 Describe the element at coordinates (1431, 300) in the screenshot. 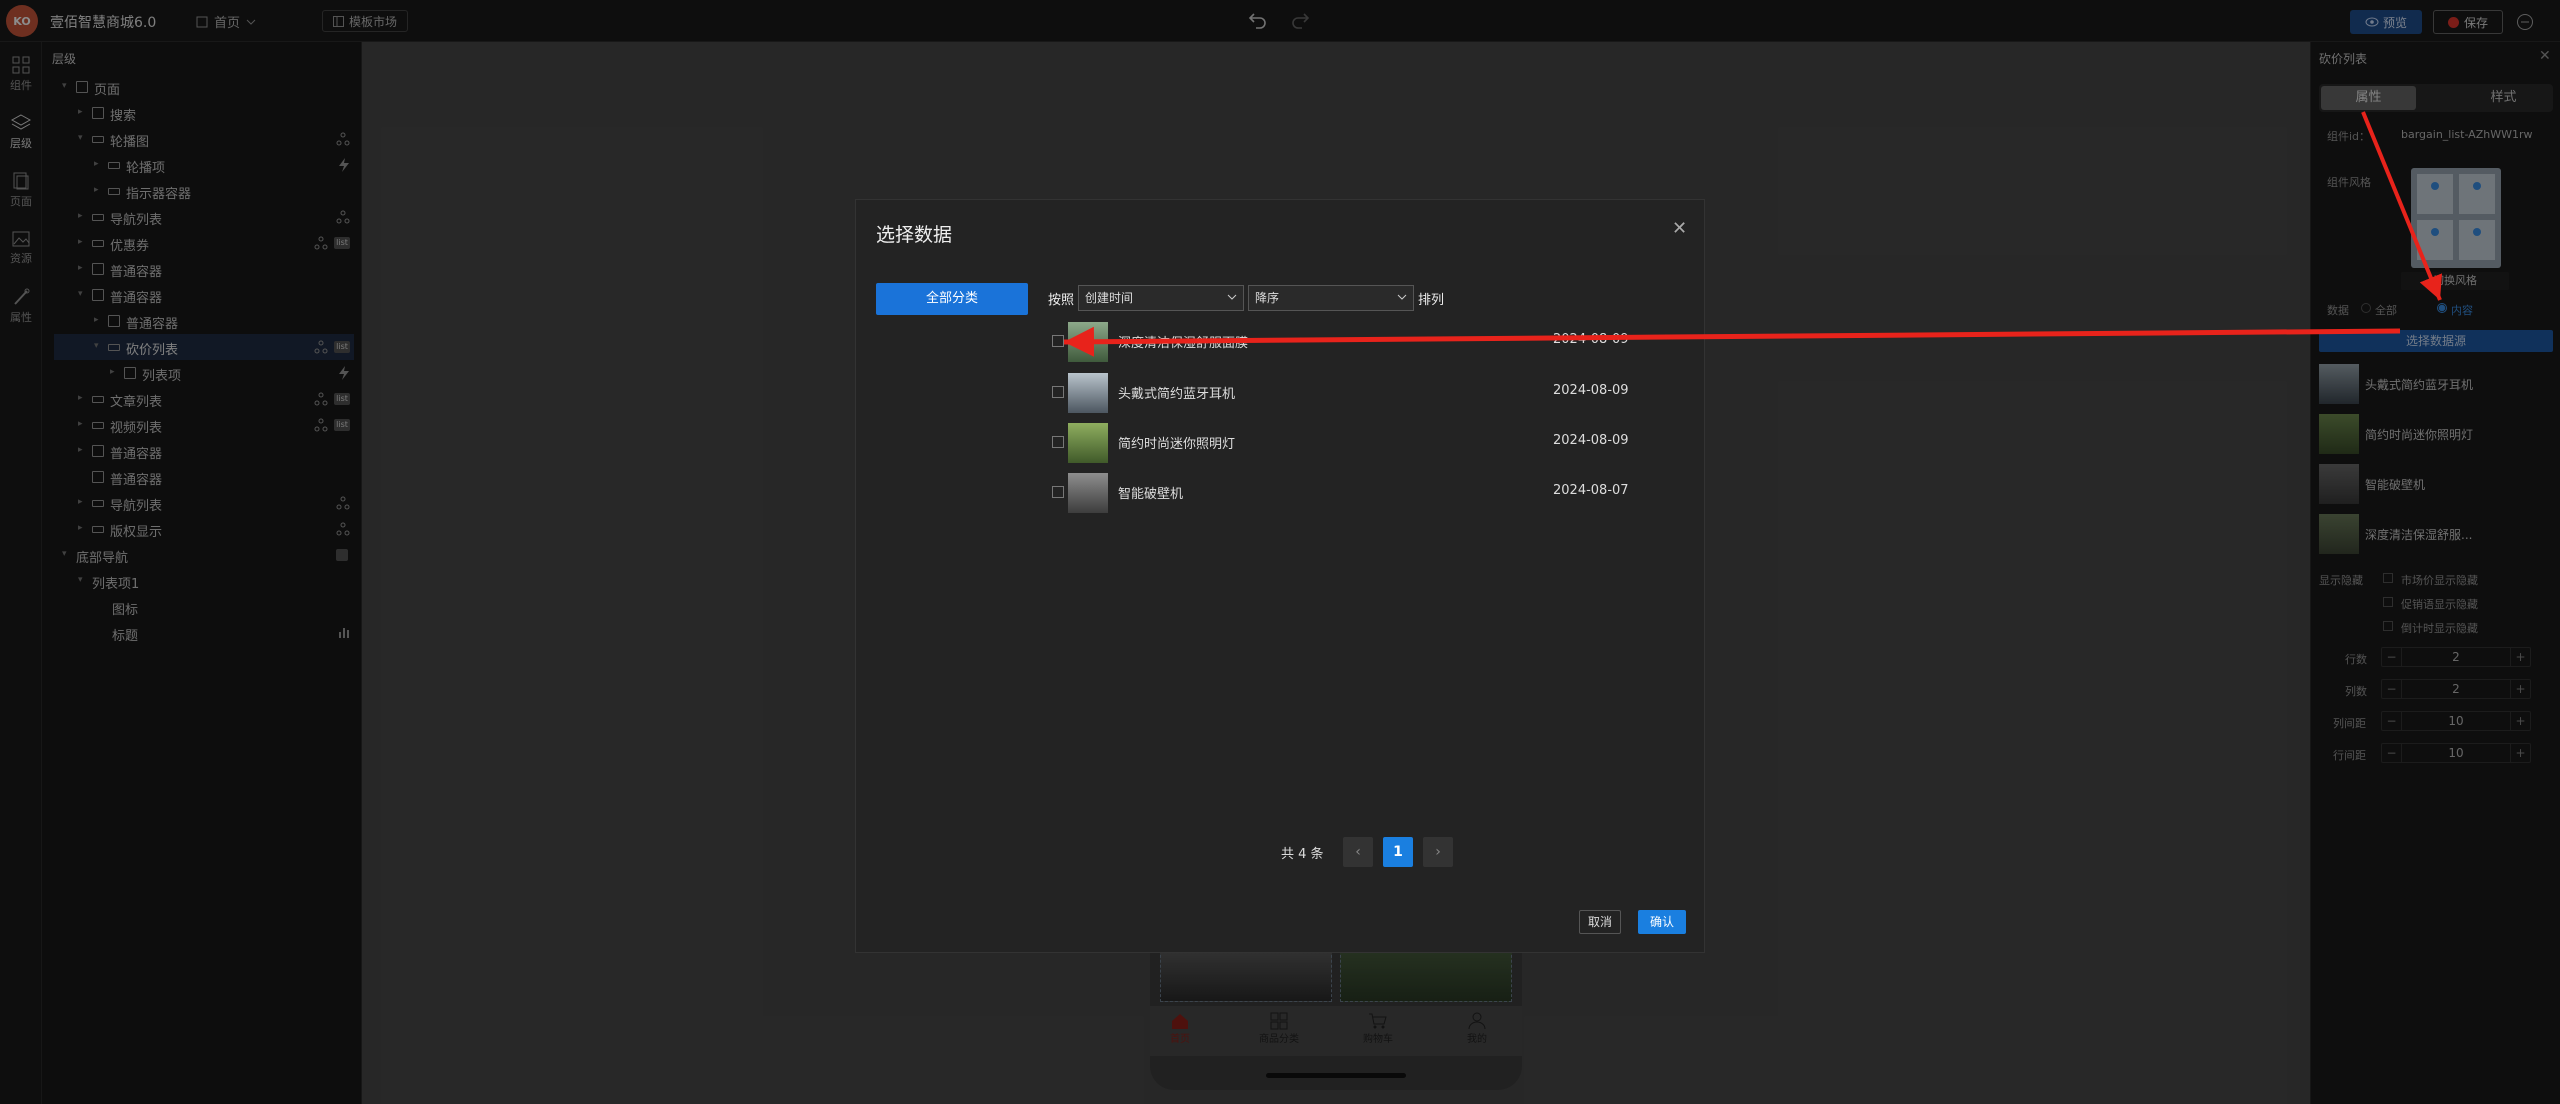

I see `sort-suffix: 排列` at that location.